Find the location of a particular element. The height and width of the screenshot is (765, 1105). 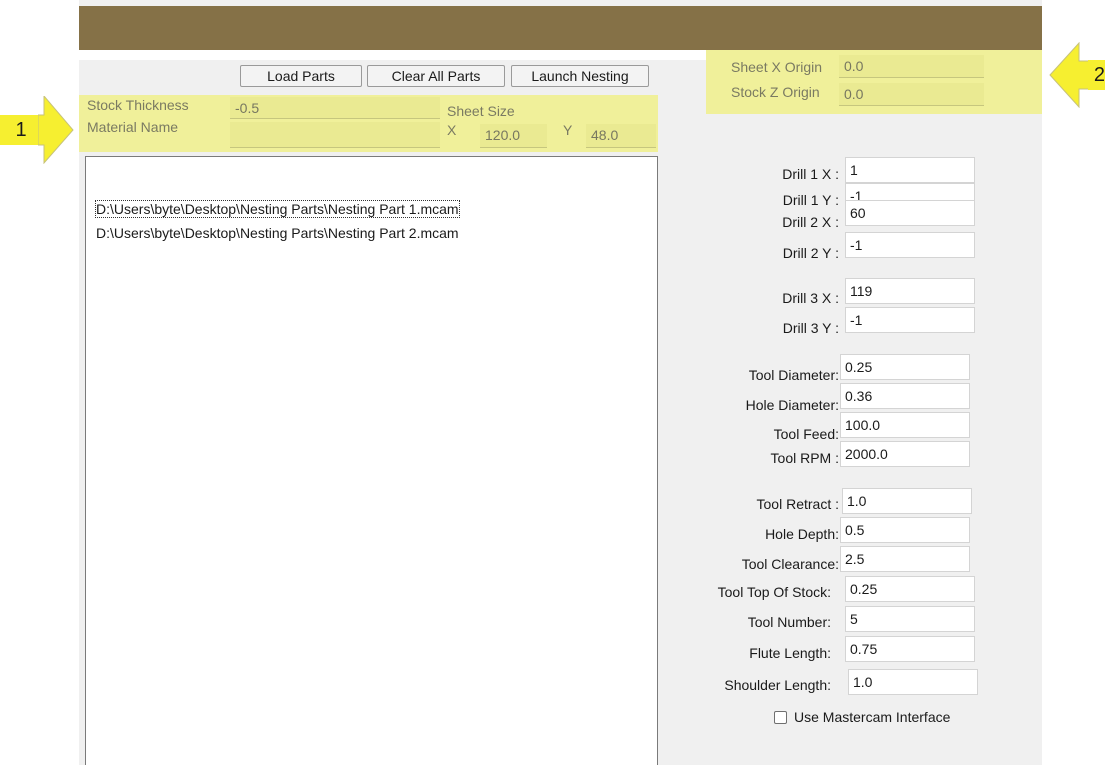

tool-retract-field: 1.0 is located at coordinates (907, 501).